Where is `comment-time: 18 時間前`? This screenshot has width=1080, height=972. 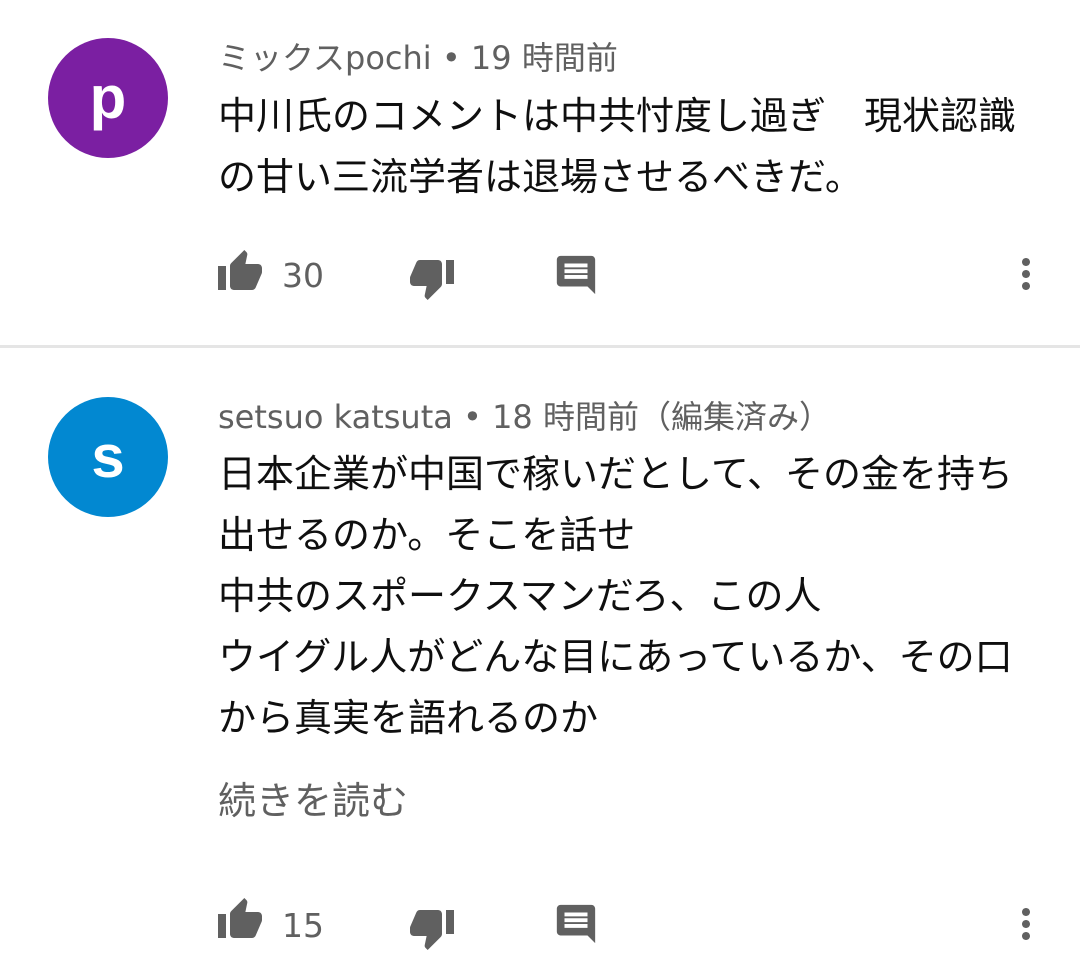 comment-time: 18 時間前 is located at coordinates (565, 417).